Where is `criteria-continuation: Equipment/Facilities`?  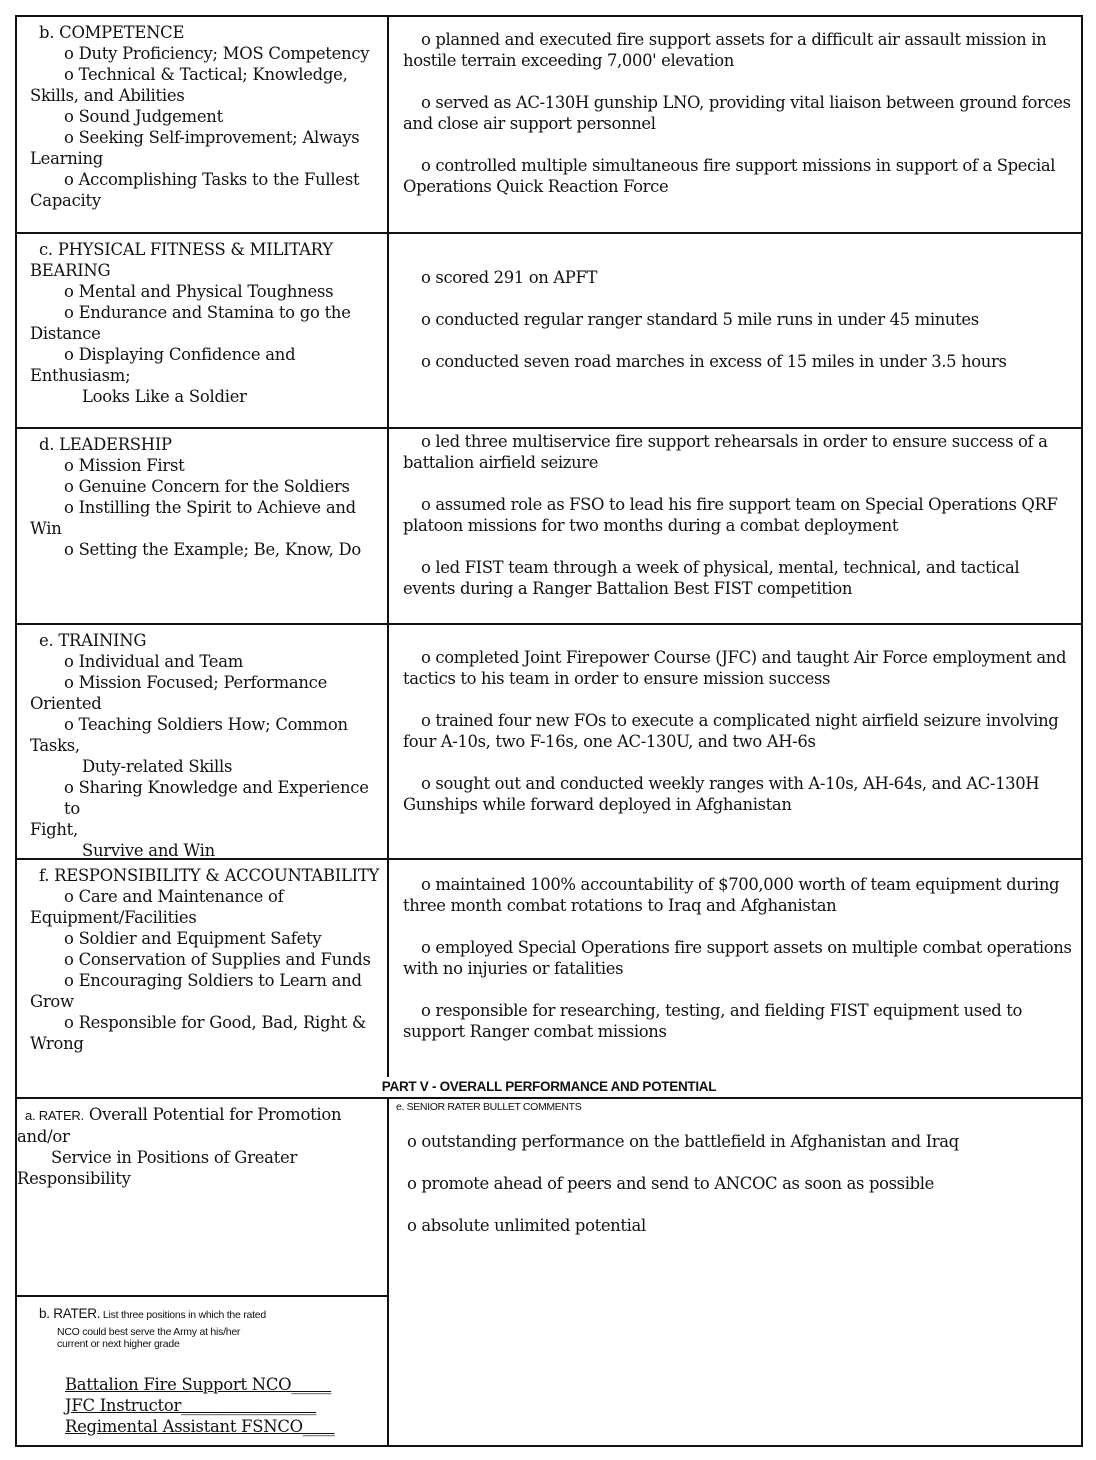 criteria-continuation: Equipment/Facilities is located at coordinates (113, 917).